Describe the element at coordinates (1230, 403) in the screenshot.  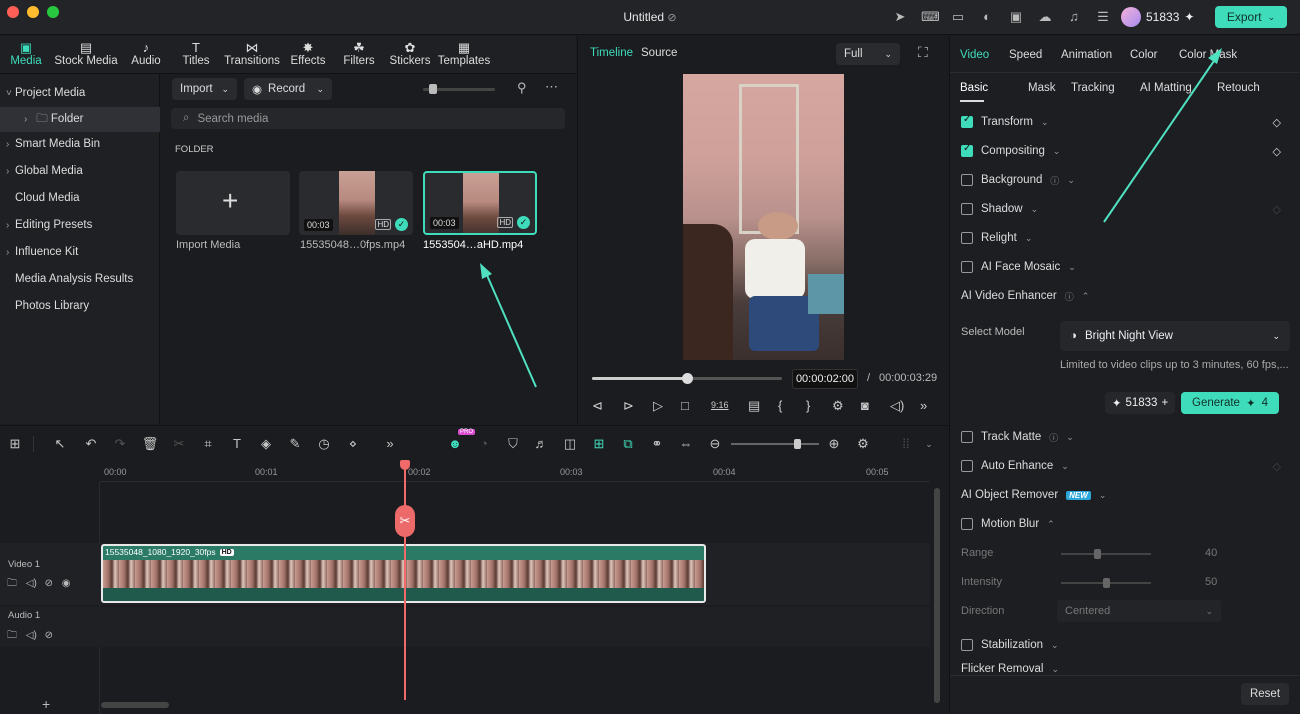
I see `generate-button: Generate ✦ 4` at that location.